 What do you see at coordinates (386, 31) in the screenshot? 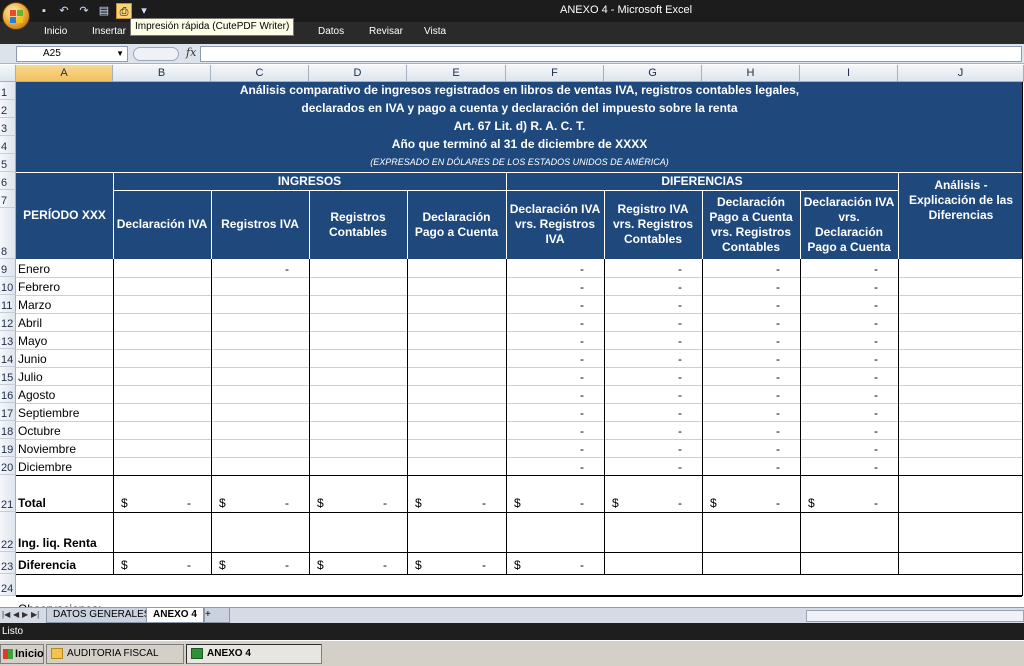
I see `tab-revisar: Revisar` at bounding box center [386, 31].